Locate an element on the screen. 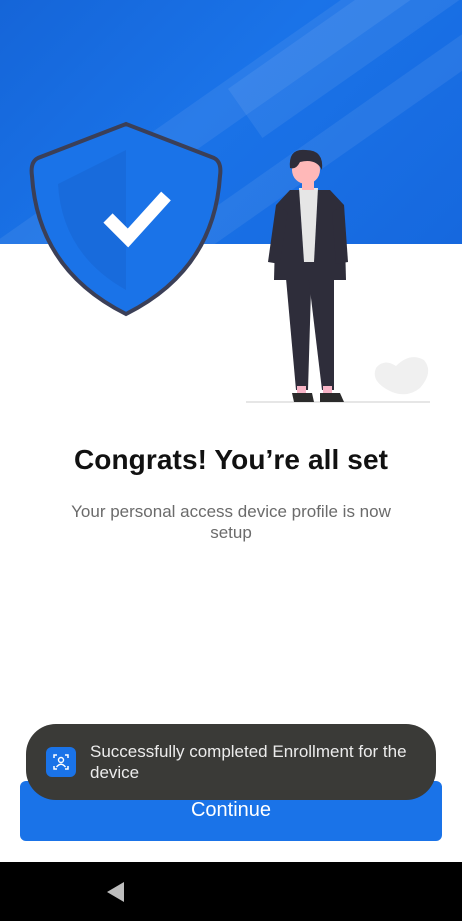 Image resolution: width=462 pixels, height=921 pixels. app-icon is located at coordinates (61, 762).